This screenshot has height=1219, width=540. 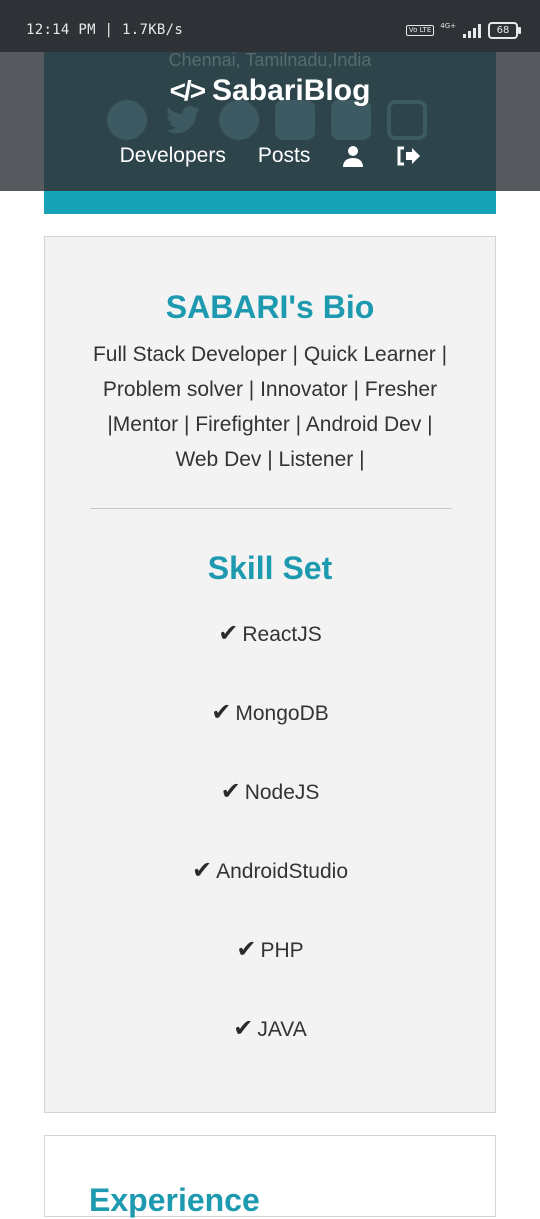 What do you see at coordinates (270, 973) in the screenshot?
I see `skill-item: ✔ PHP` at bounding box center [270, 973].